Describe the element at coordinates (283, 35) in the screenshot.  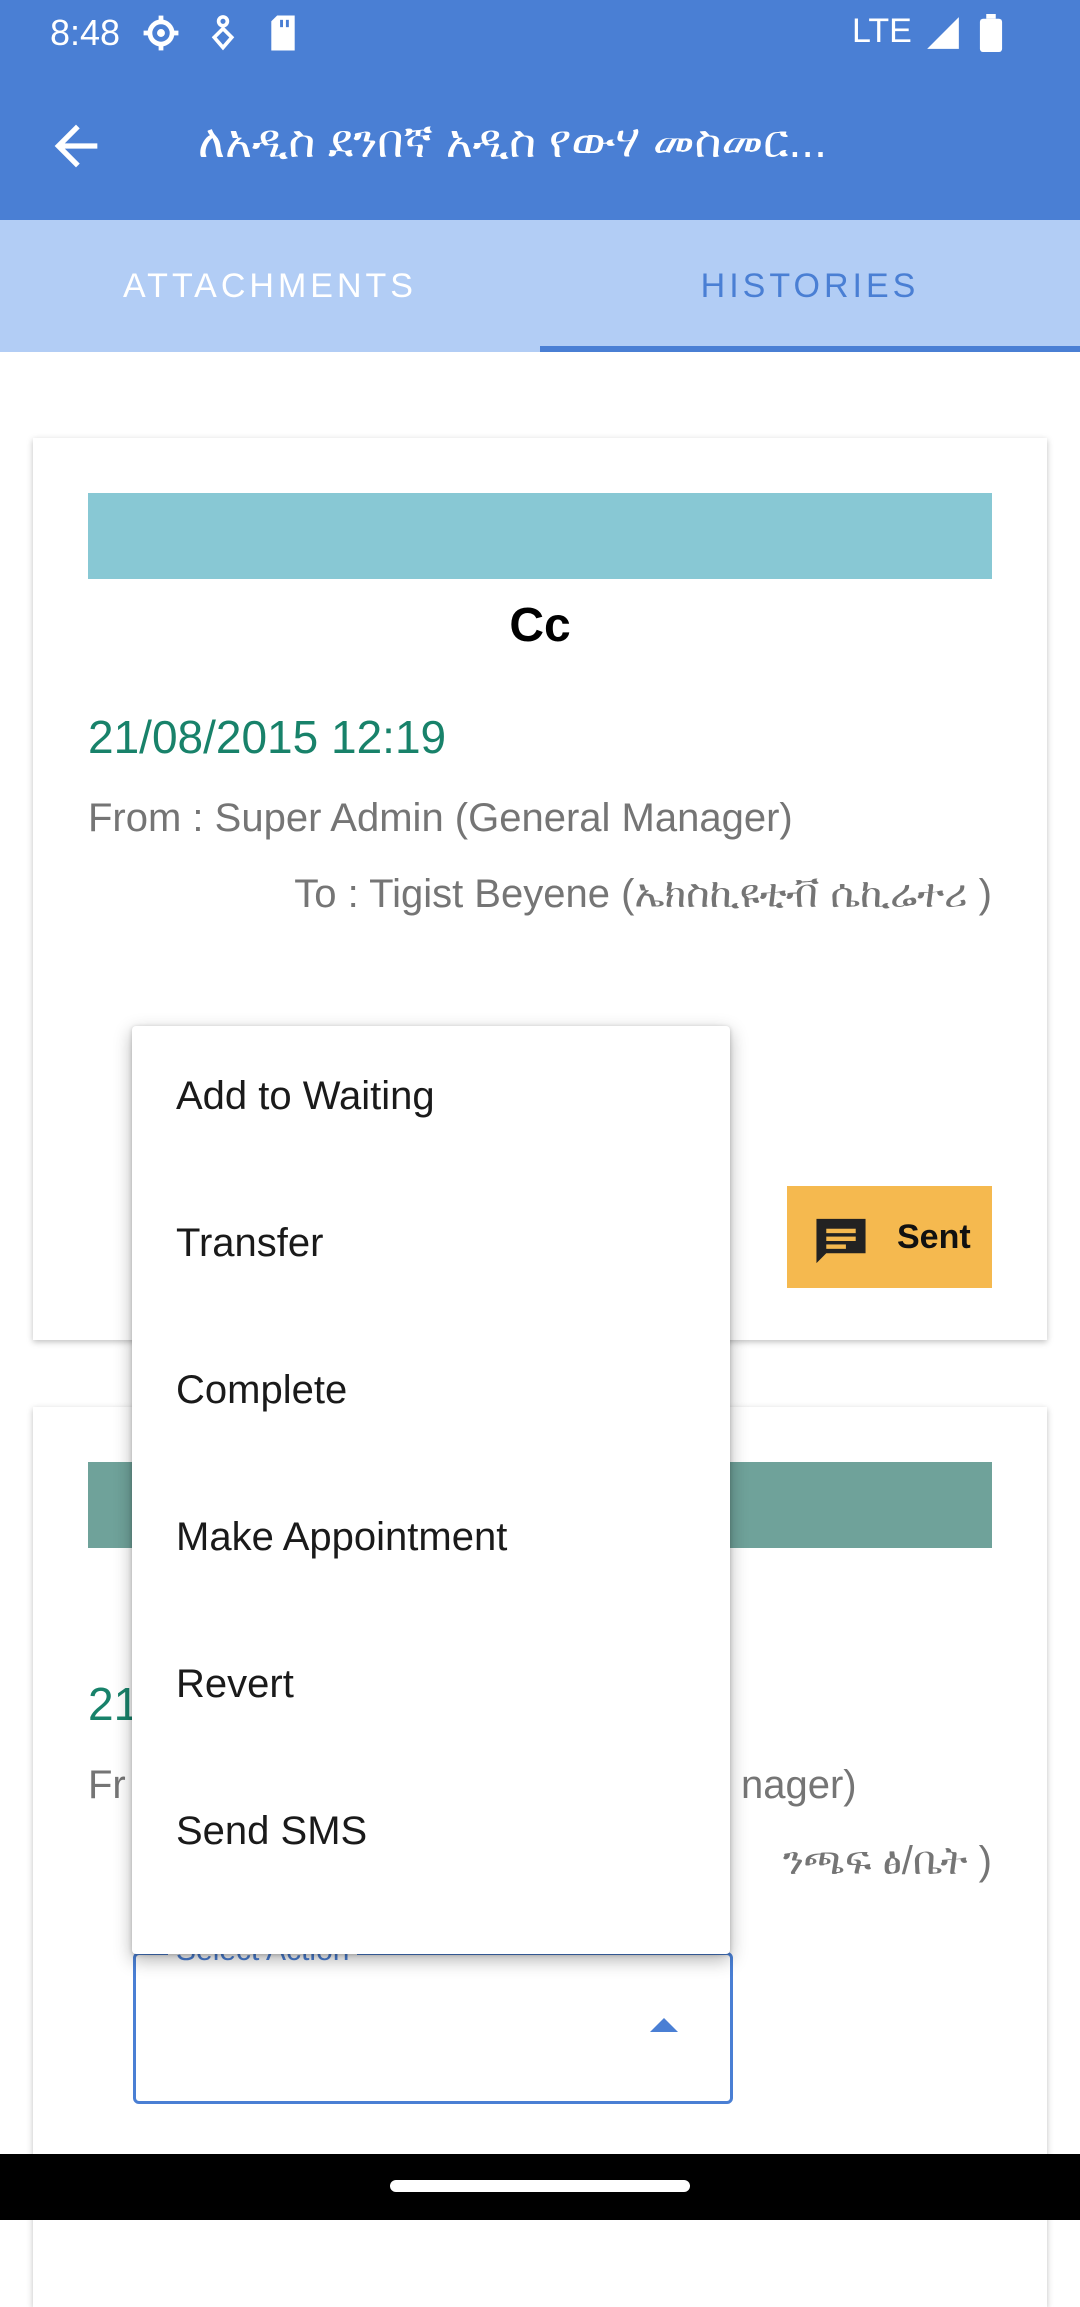
I see `sd-card-icon` at that location.